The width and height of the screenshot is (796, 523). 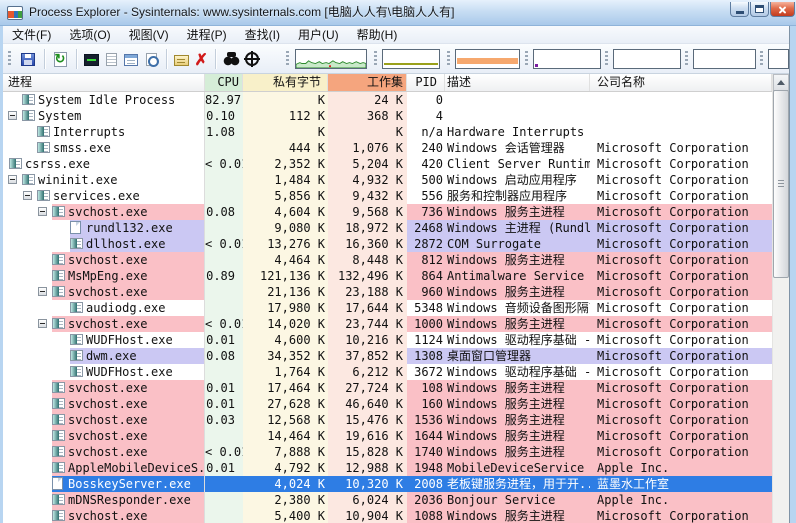 What do you see at coordinates (411, 59) in the screenshot?
I see `commit-history-graph` at bounding box center [411, 59].